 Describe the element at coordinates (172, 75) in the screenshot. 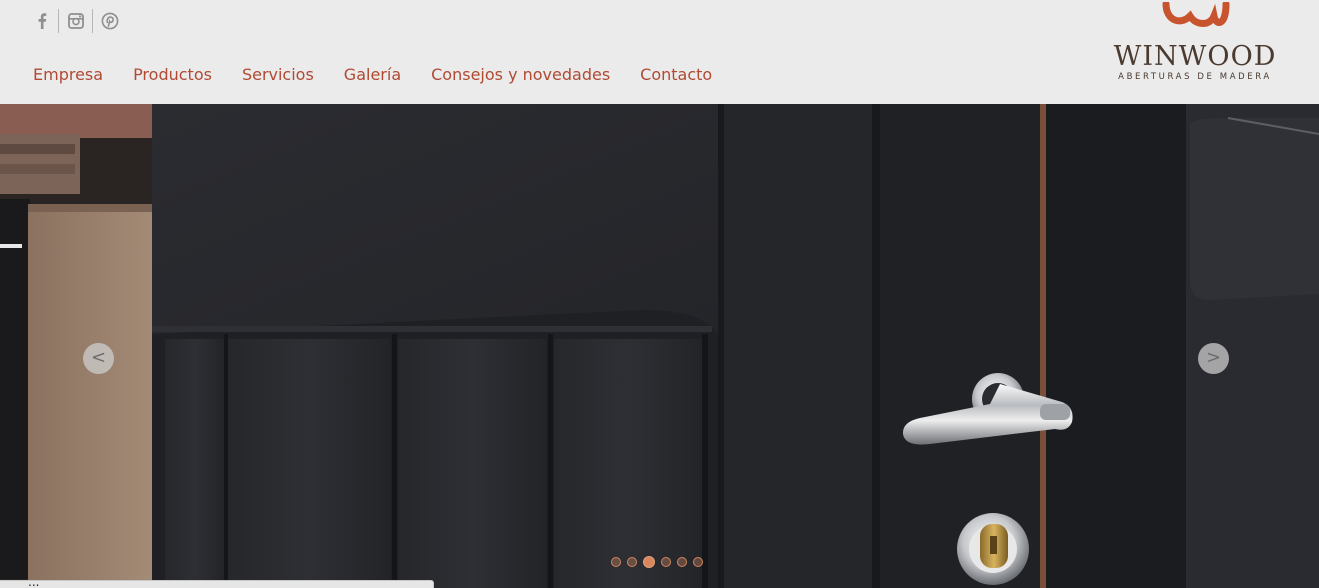

I see `nav-item-productos: Productos` at that location.